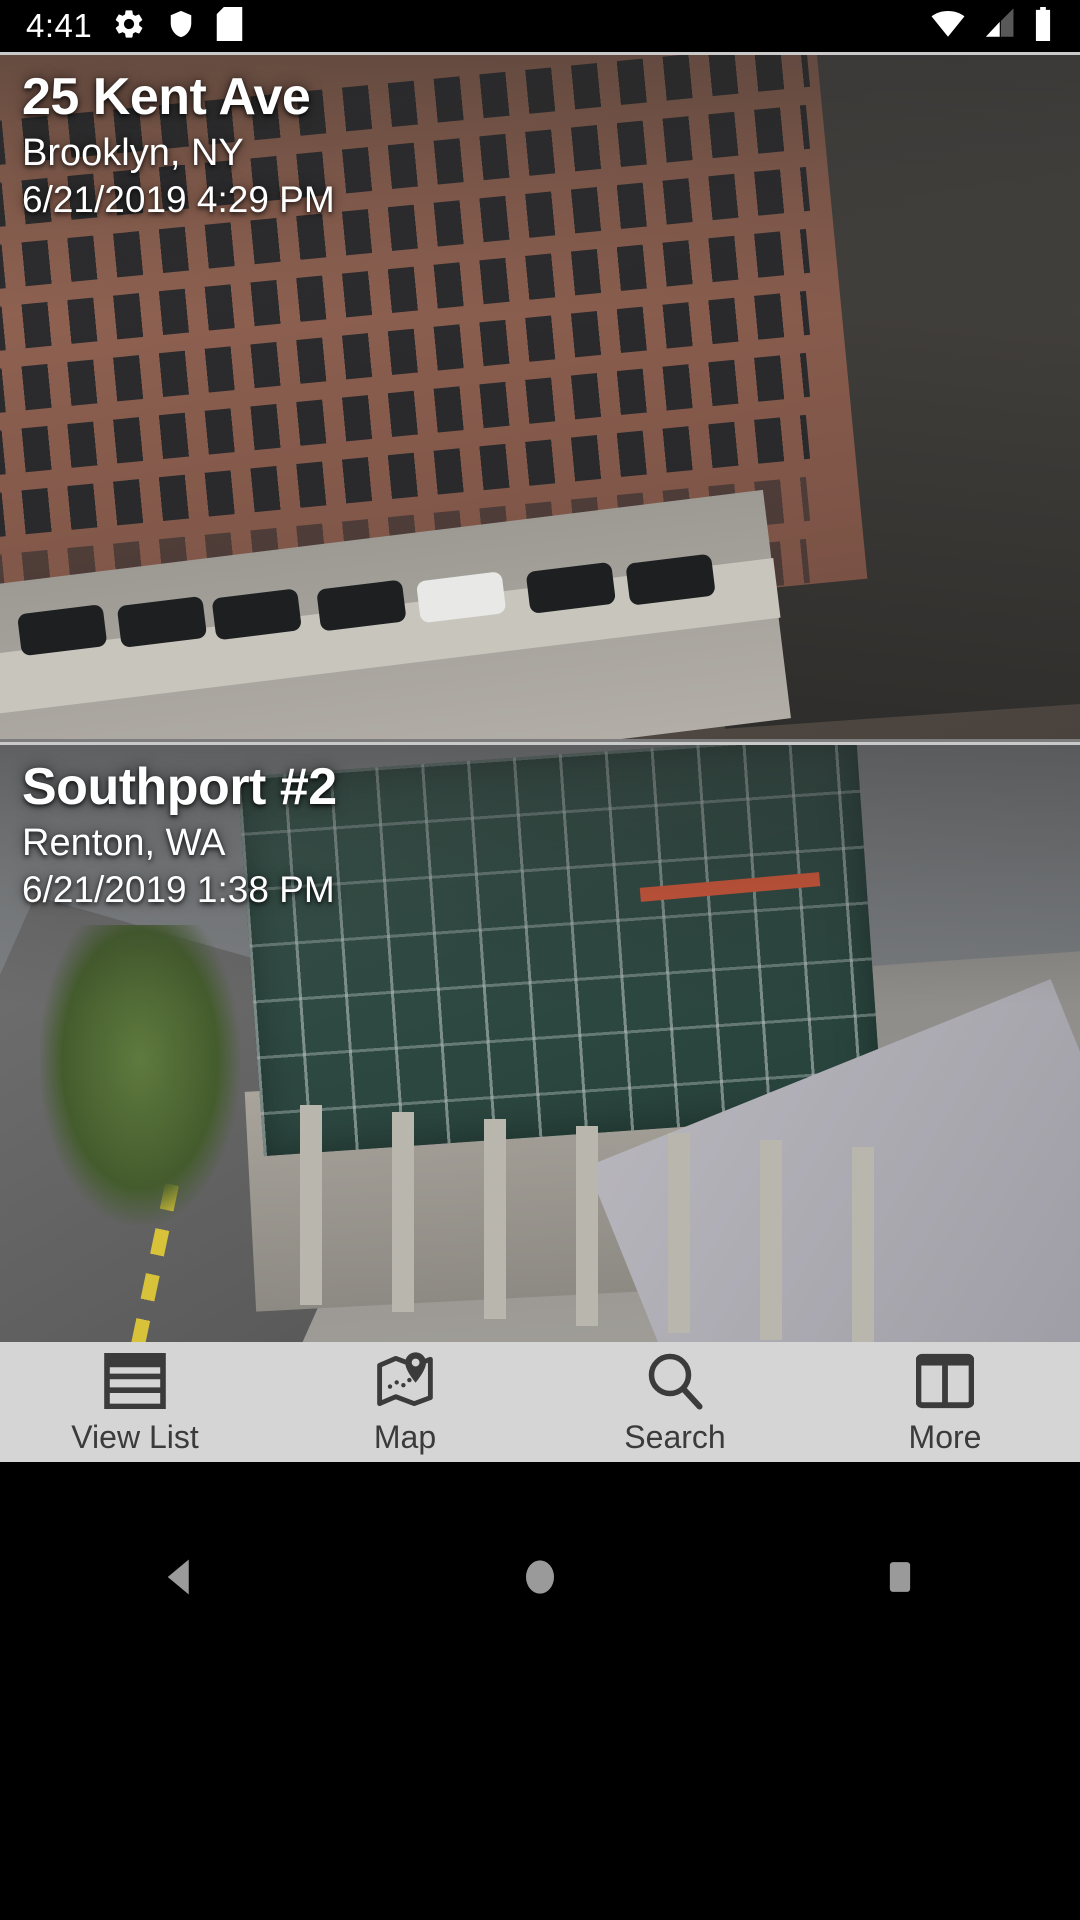 This screenshot has width=1080, height=1920. I want to click on project-title: Southport #2, so click(179, 787).